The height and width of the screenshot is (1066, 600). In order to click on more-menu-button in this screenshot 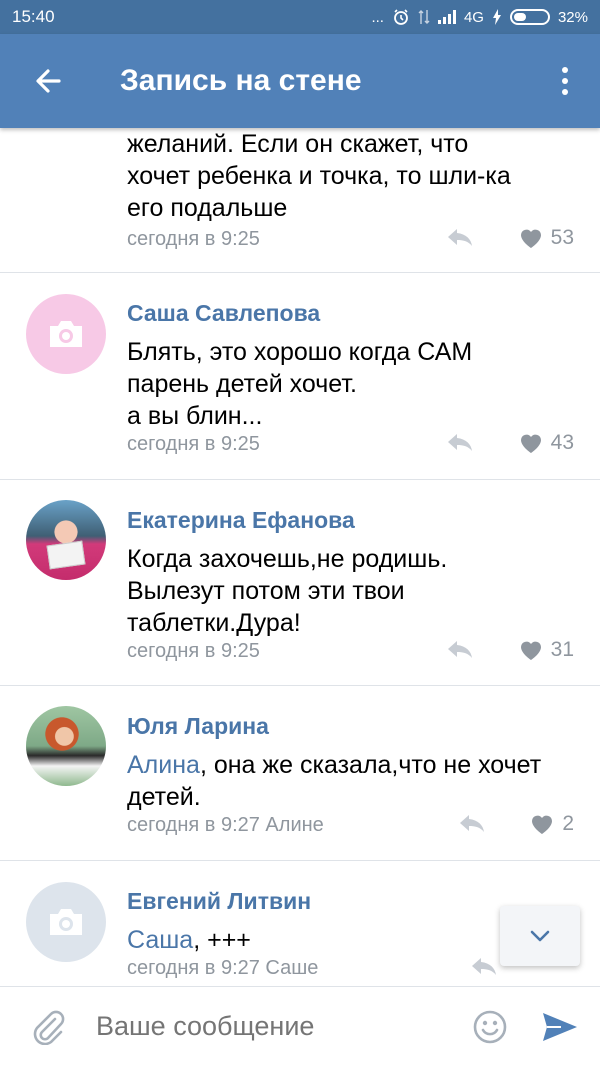, I will do `click(565, 81)`.